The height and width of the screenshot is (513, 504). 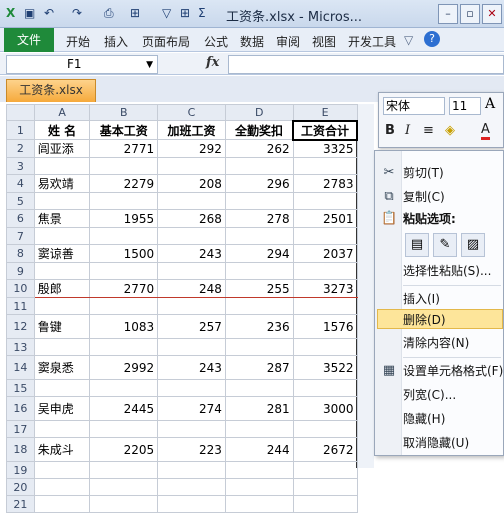 What do you see at coordinates (259, 288) in the screenshot?
I see `cell: 255` at bounding box center [259, 288].